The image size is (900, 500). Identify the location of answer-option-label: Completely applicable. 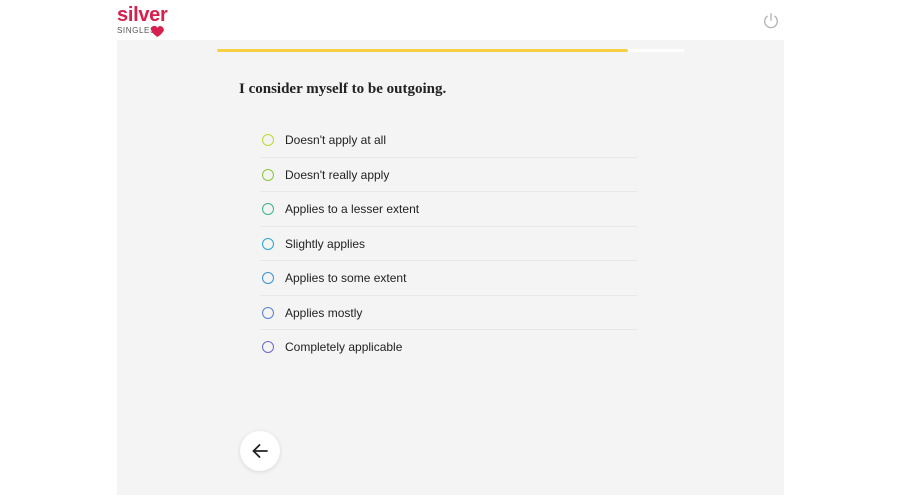
(344, 347).